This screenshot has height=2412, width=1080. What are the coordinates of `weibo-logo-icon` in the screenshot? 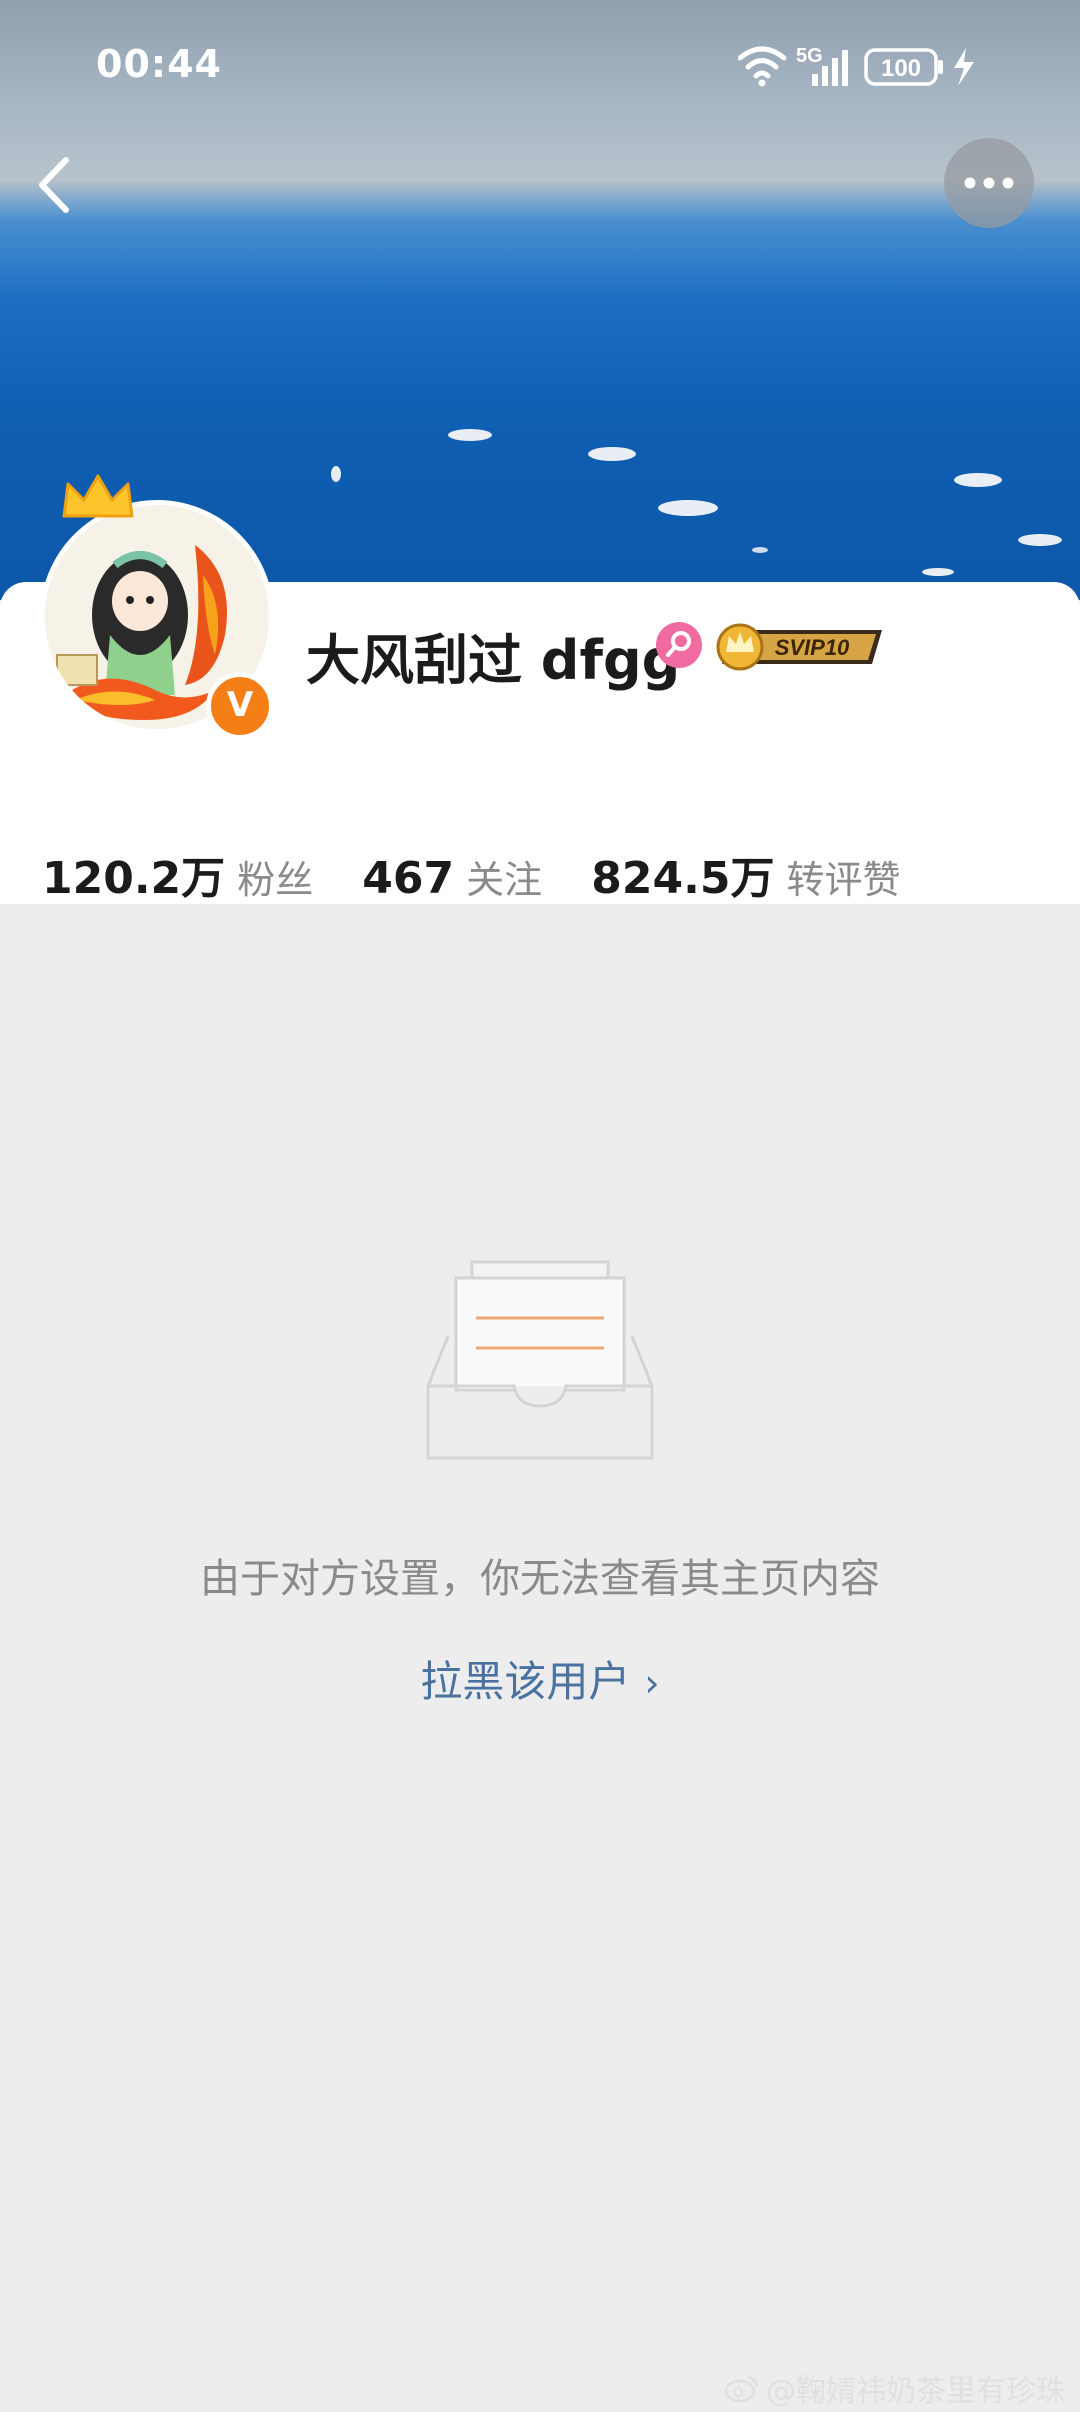 It's located at (741, 2389).